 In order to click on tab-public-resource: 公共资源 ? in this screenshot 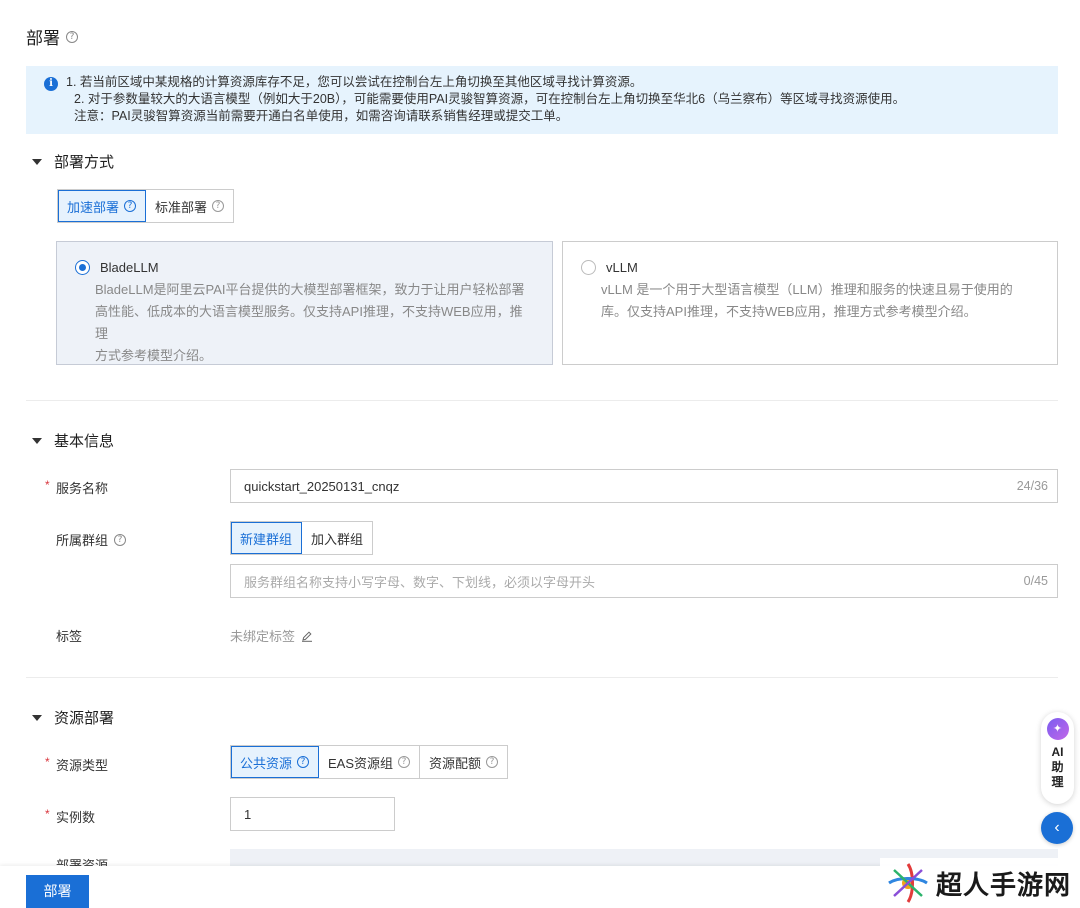, I will do `click(275, 762)`.